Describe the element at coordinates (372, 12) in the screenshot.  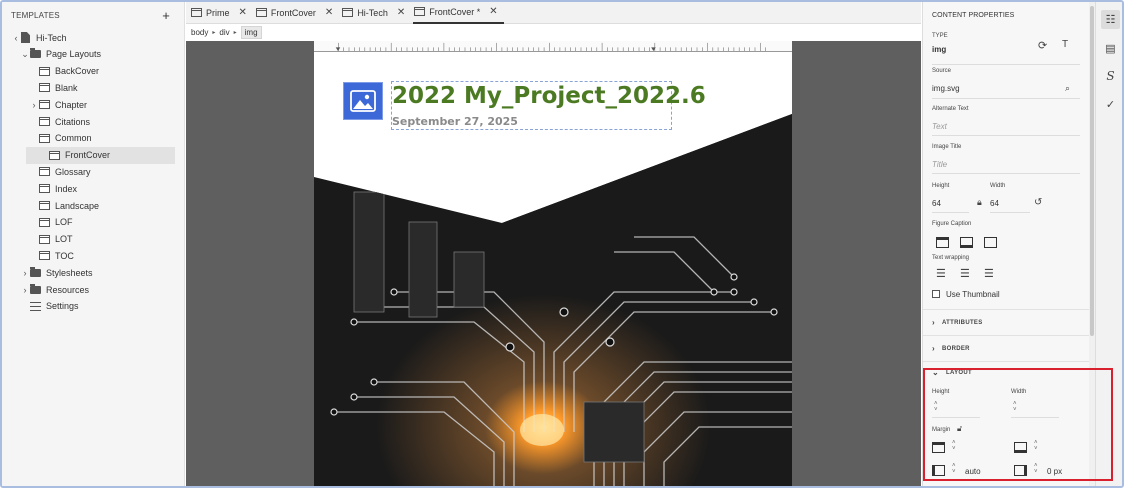
I see `tab-label: Hi-Tech` at that location.